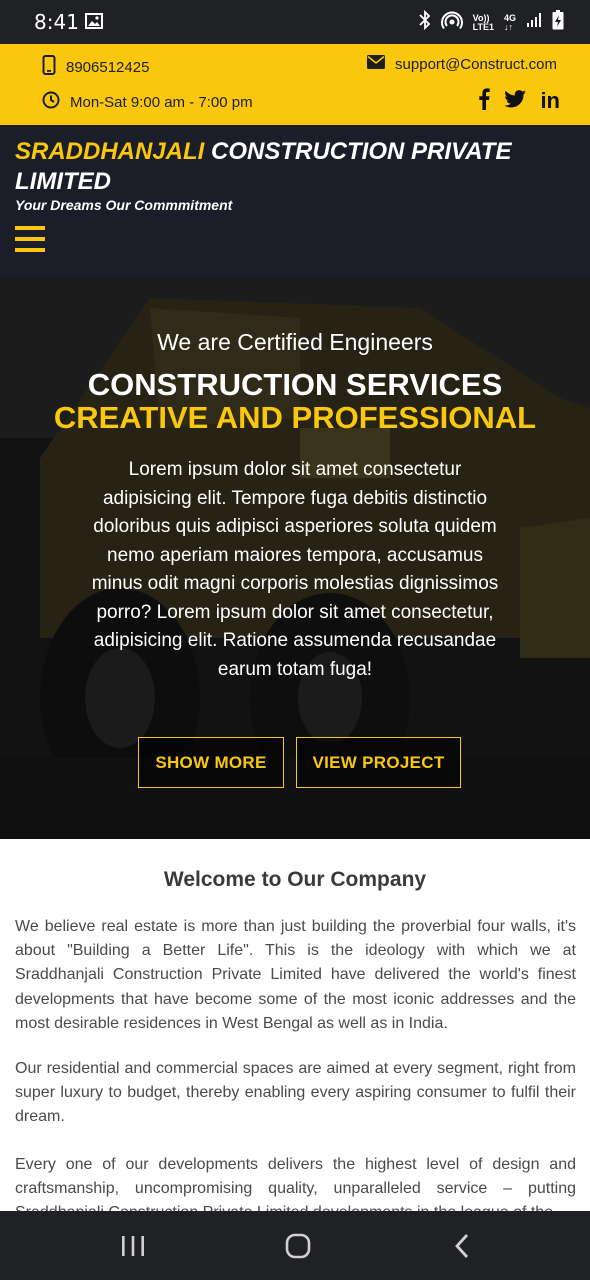  What do you see at coordinates (451, 22) in the screenshot?
I see `hotspot-icon` at bounding box center [451, 22].